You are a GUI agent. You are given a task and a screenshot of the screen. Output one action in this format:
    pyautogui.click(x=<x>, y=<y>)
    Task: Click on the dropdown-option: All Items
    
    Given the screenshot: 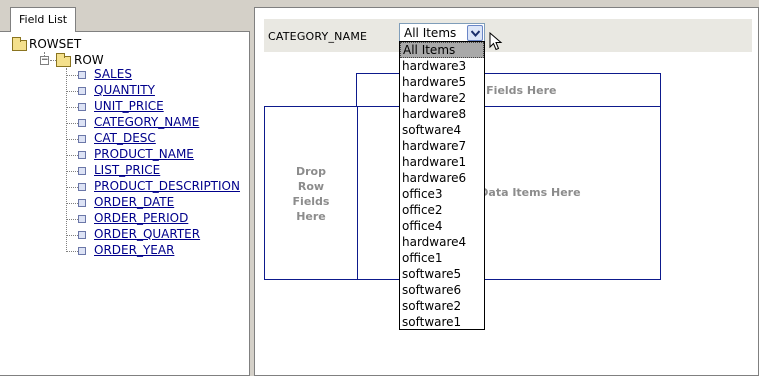 What is the action you would take?
    pyautogui.click(x=442, y=50)
    